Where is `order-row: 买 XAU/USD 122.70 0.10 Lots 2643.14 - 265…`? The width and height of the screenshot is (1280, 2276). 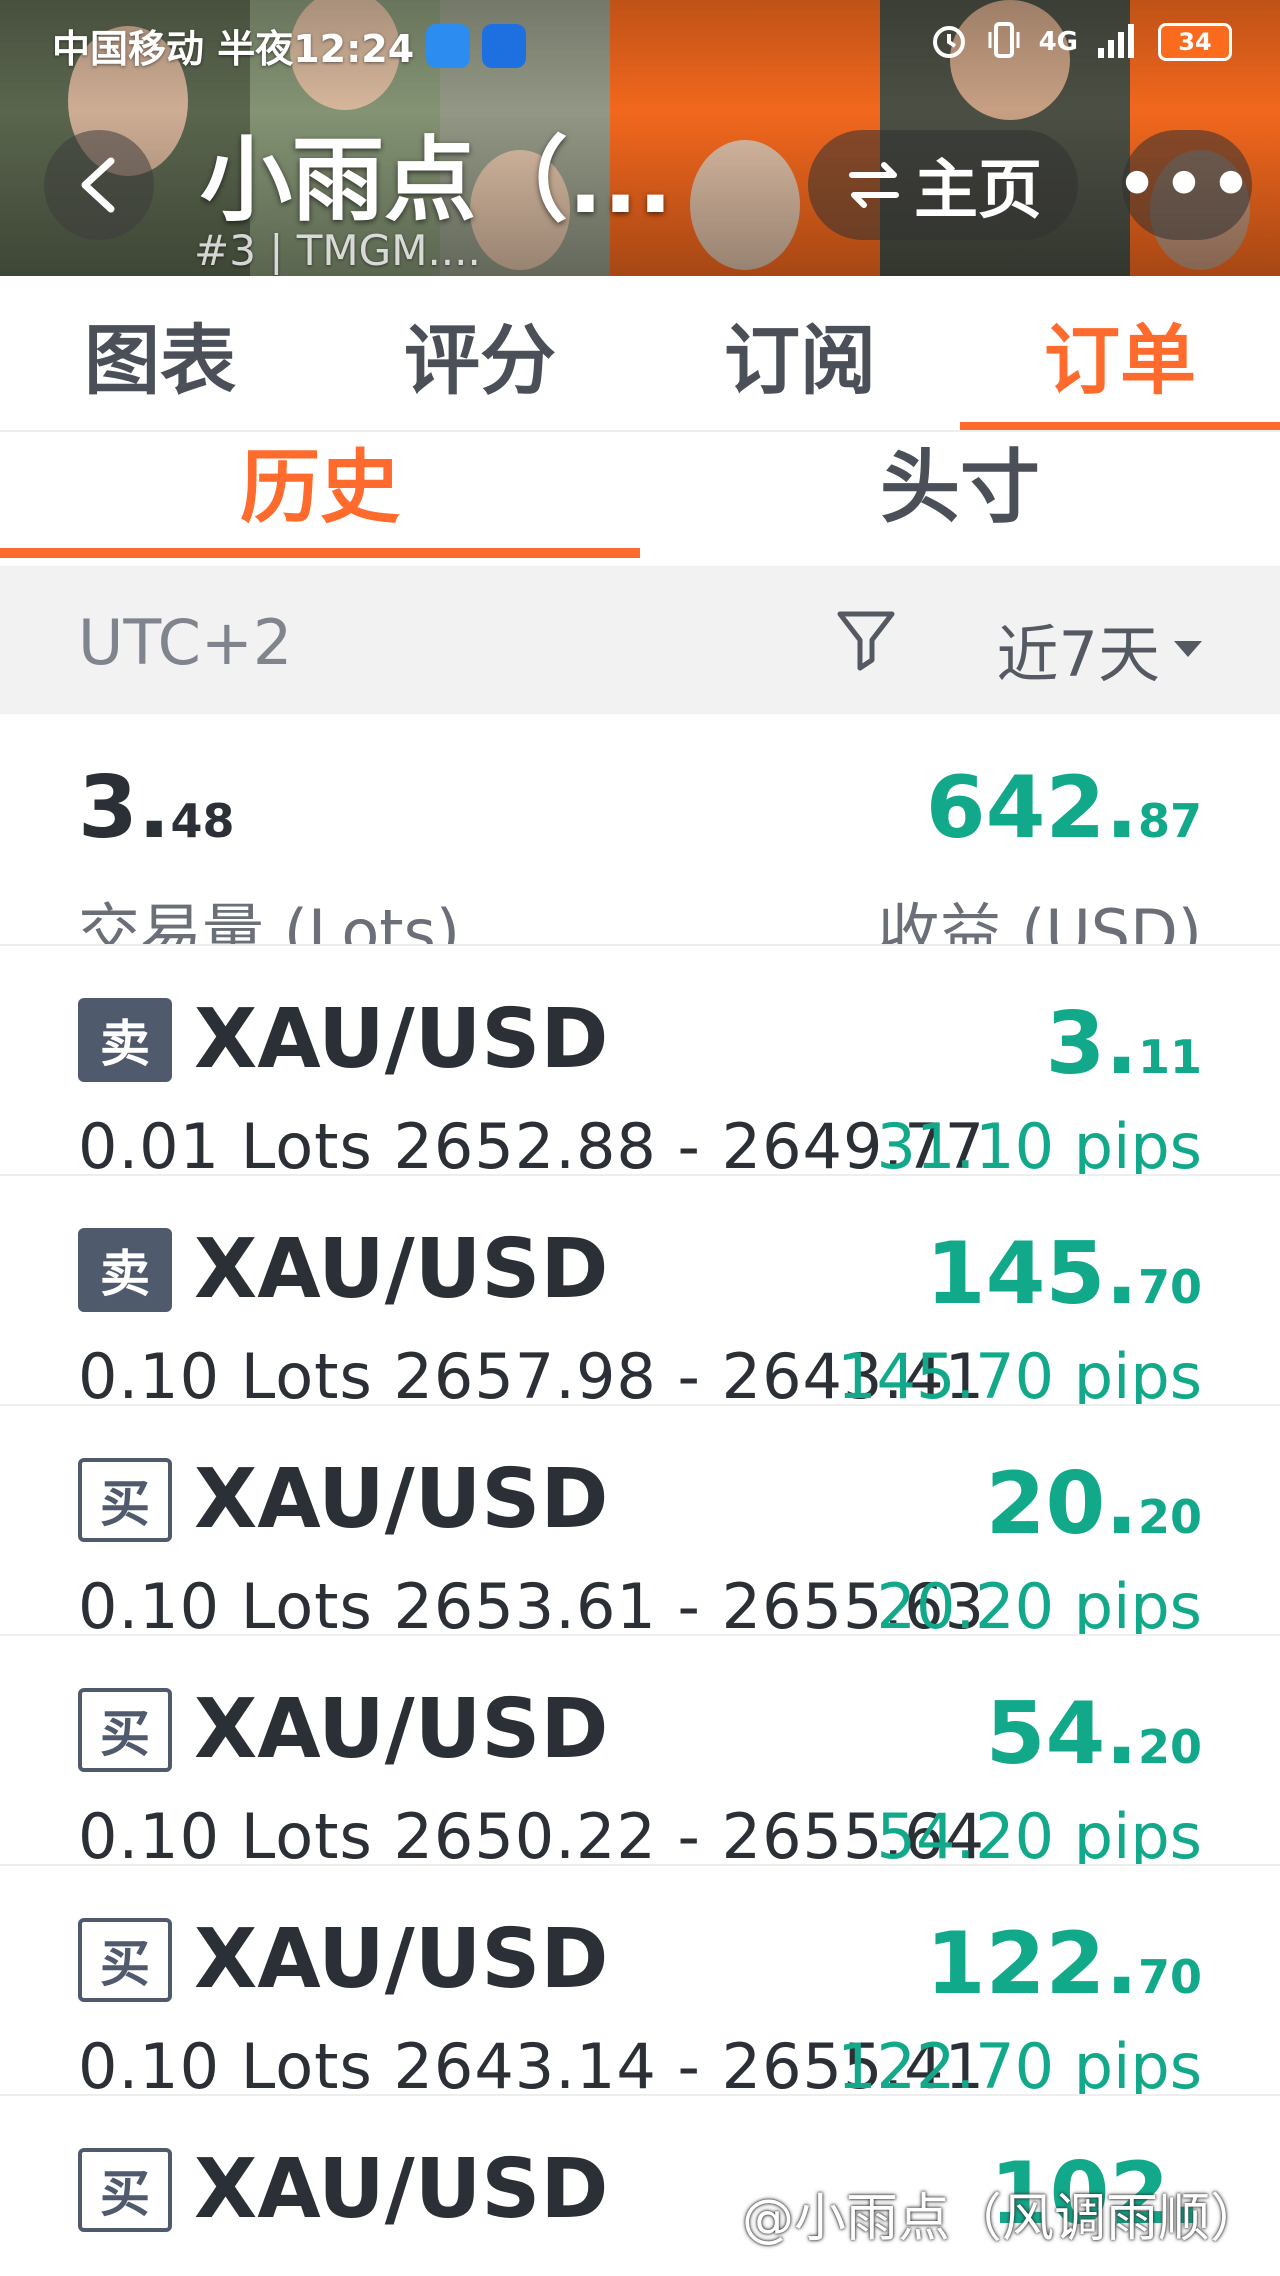 order-row: 买 XAU/USD 122.70 0.10 Lots 2643.14 - 265… is located at coordinates (640, 1981).